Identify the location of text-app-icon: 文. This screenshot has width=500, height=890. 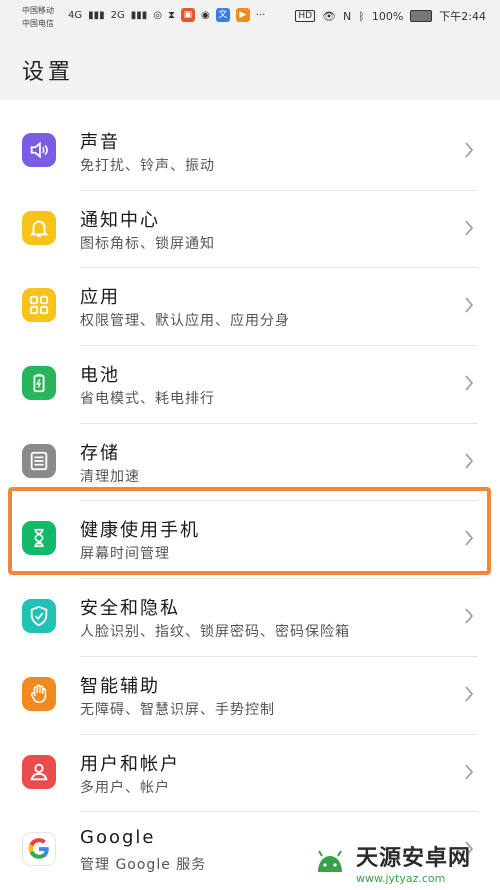
(222, 15).